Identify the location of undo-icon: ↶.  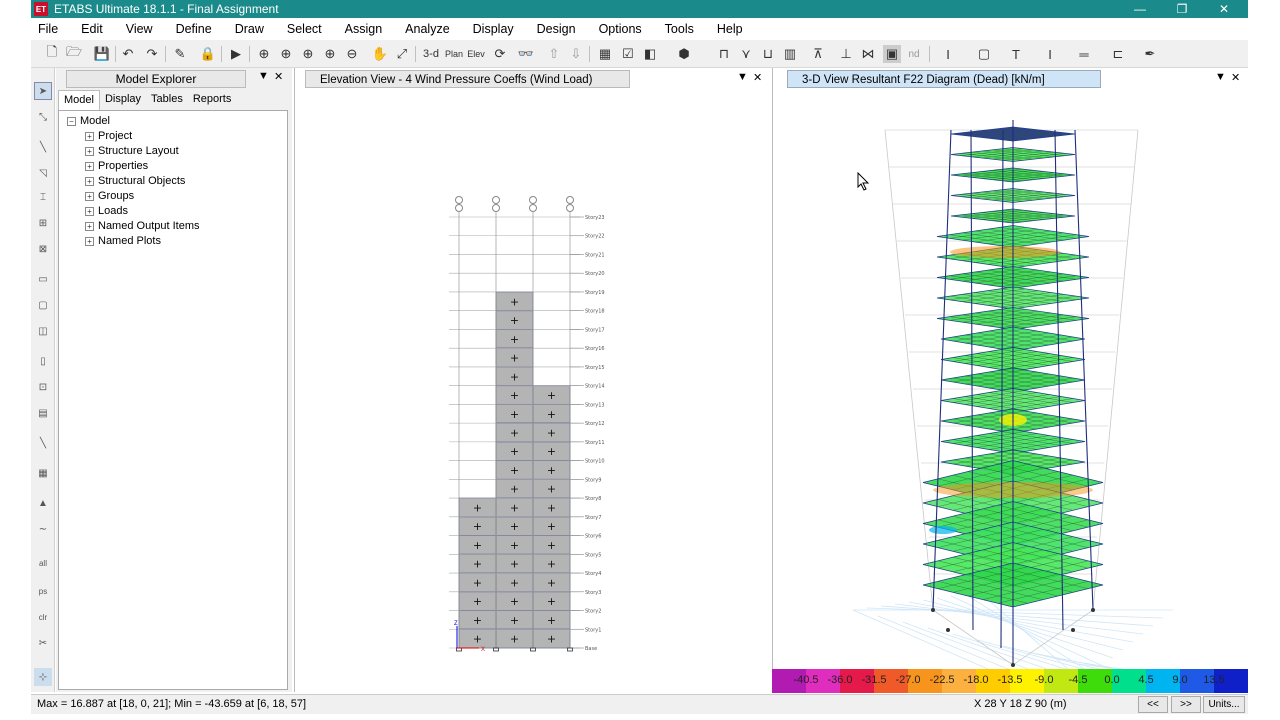
(128, 54).